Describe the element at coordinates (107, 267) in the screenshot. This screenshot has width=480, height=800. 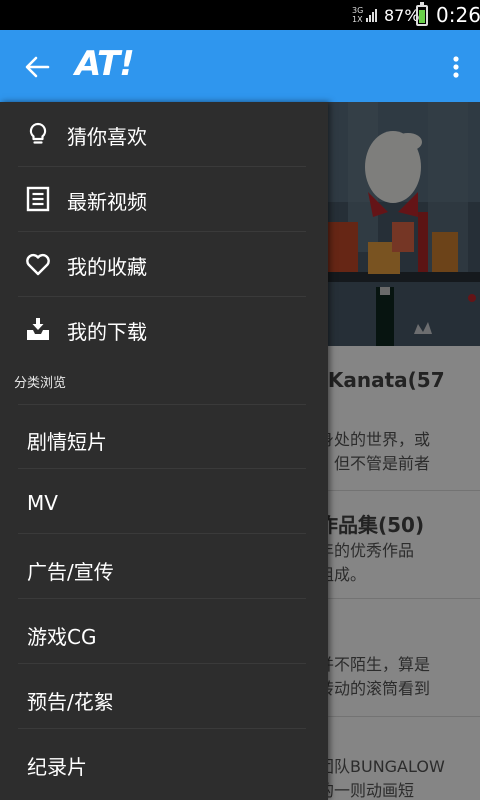
I see `drawer-item-label: 我的收藏` at that location.